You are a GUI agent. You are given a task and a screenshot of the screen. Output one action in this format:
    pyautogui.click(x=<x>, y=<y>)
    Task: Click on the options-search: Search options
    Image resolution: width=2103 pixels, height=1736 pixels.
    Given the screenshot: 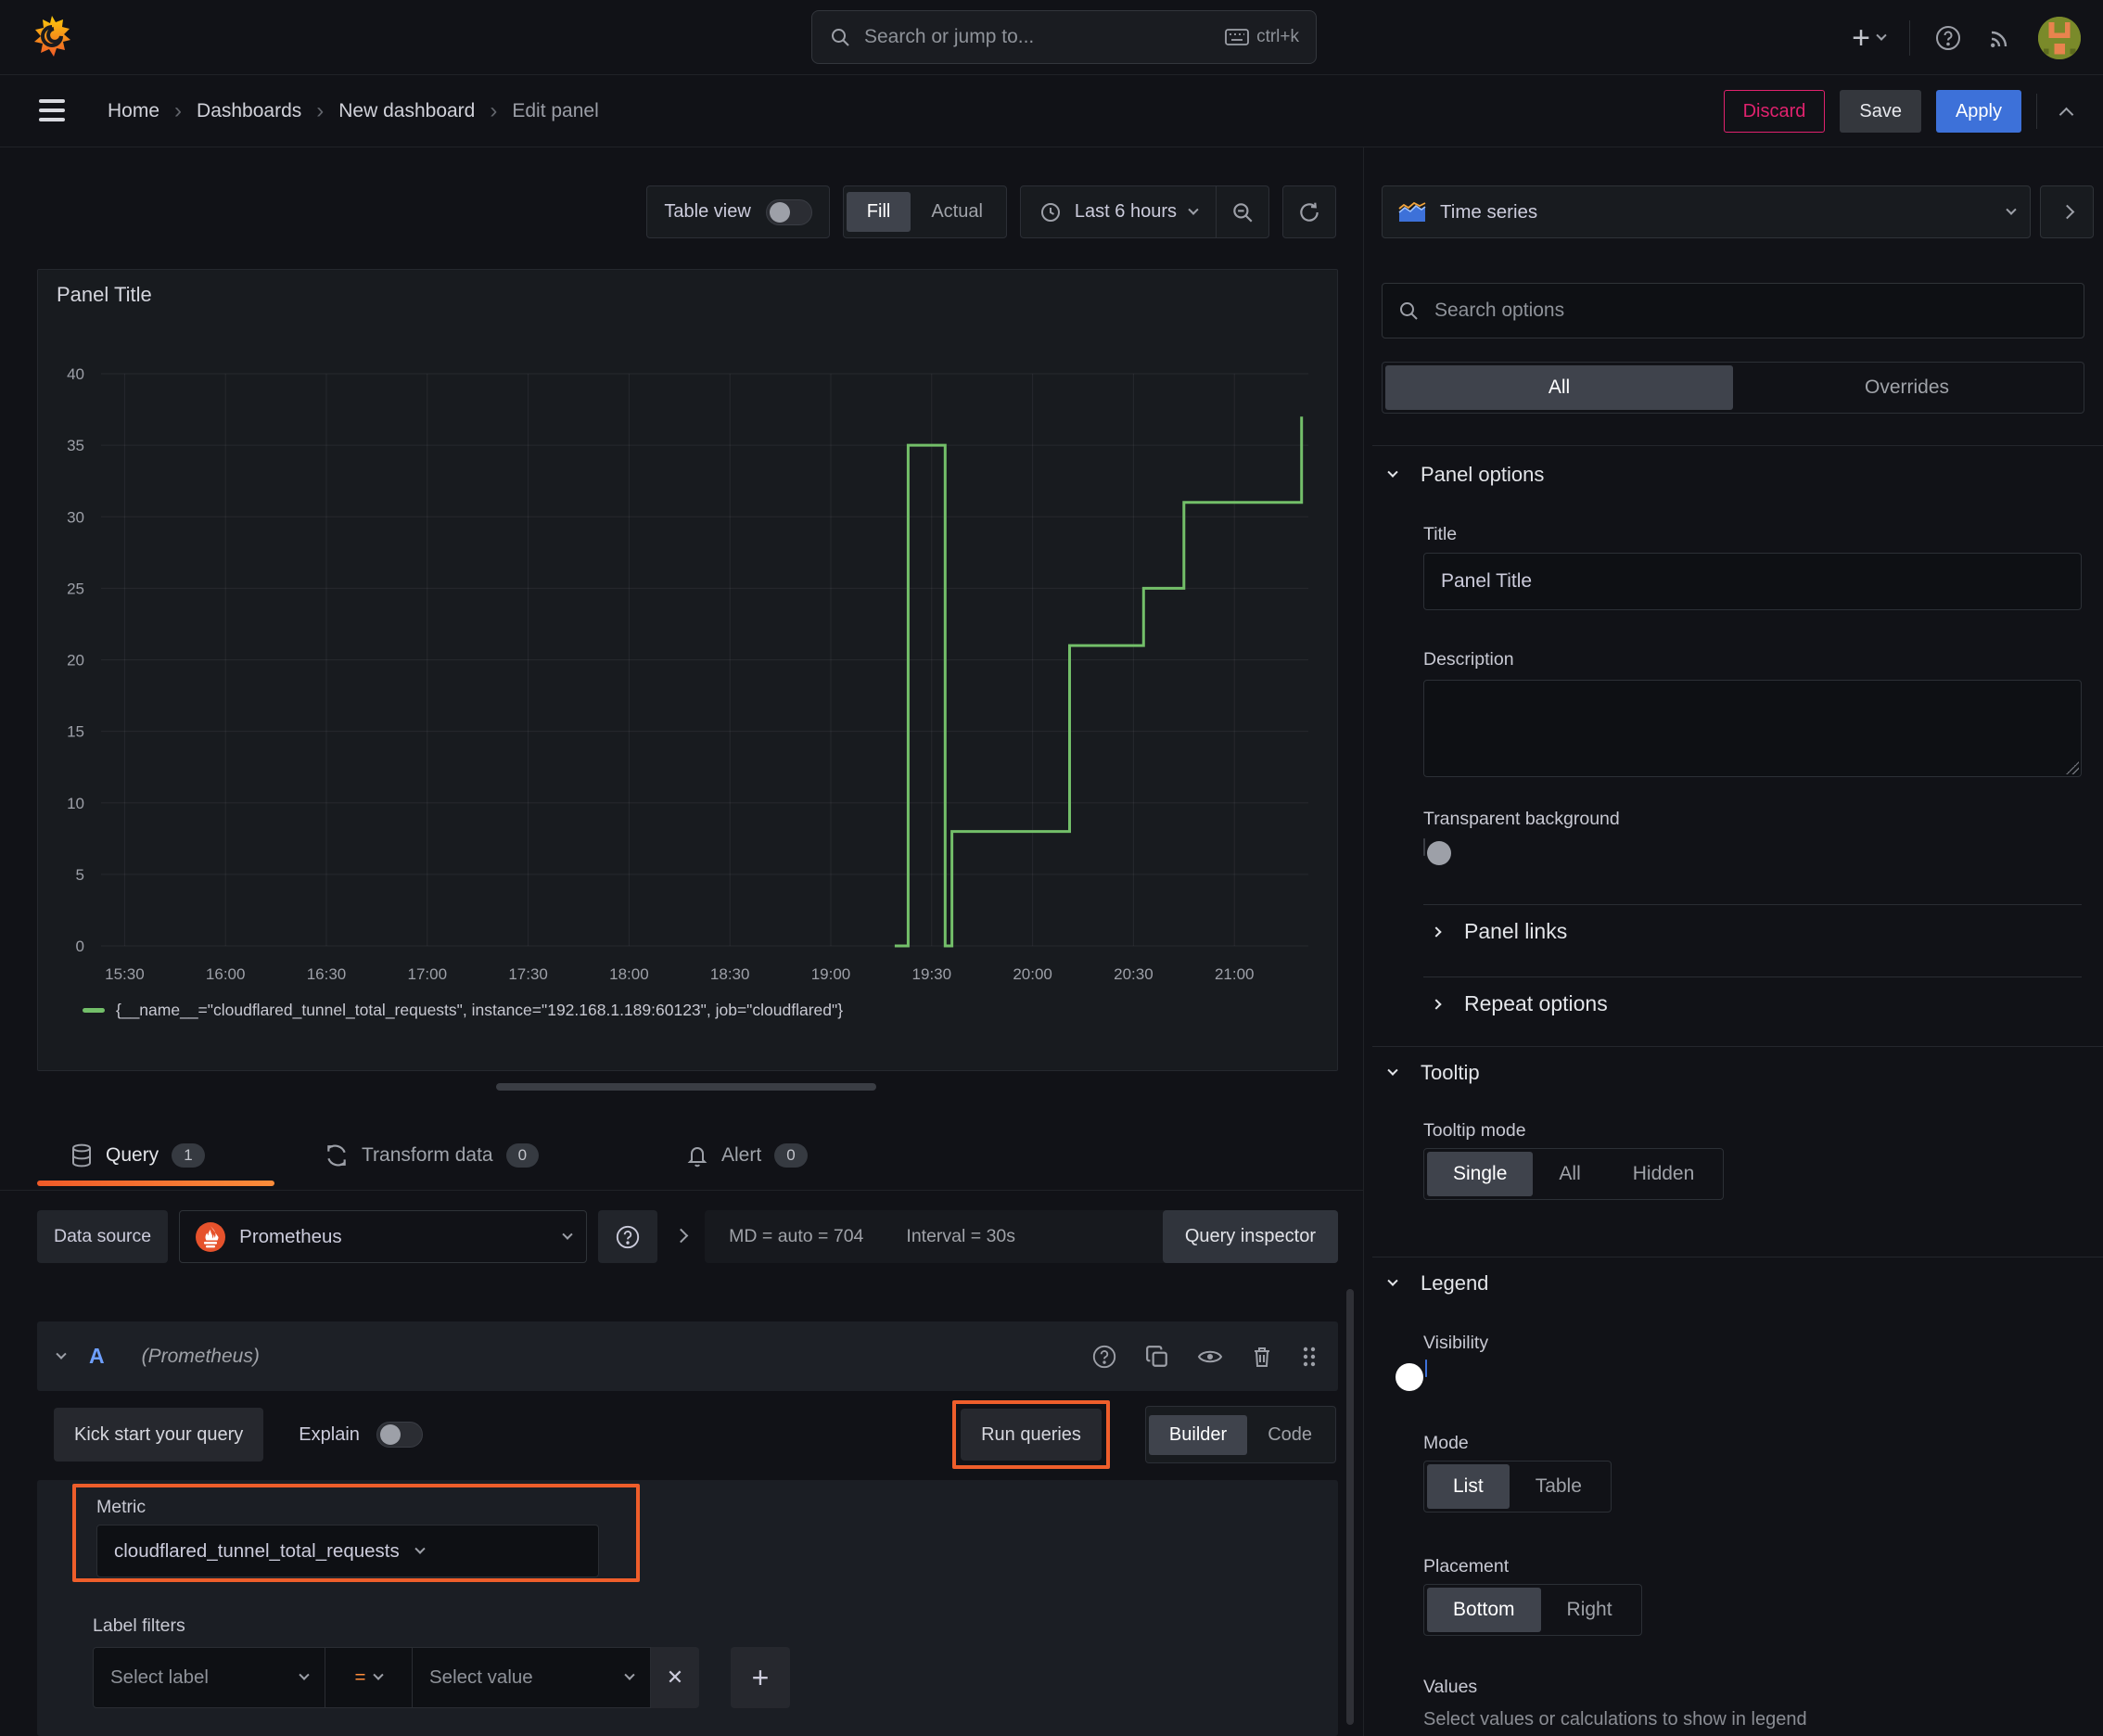 What is the action you would take?
    pyautogui.click(x=1733, y=310)
    